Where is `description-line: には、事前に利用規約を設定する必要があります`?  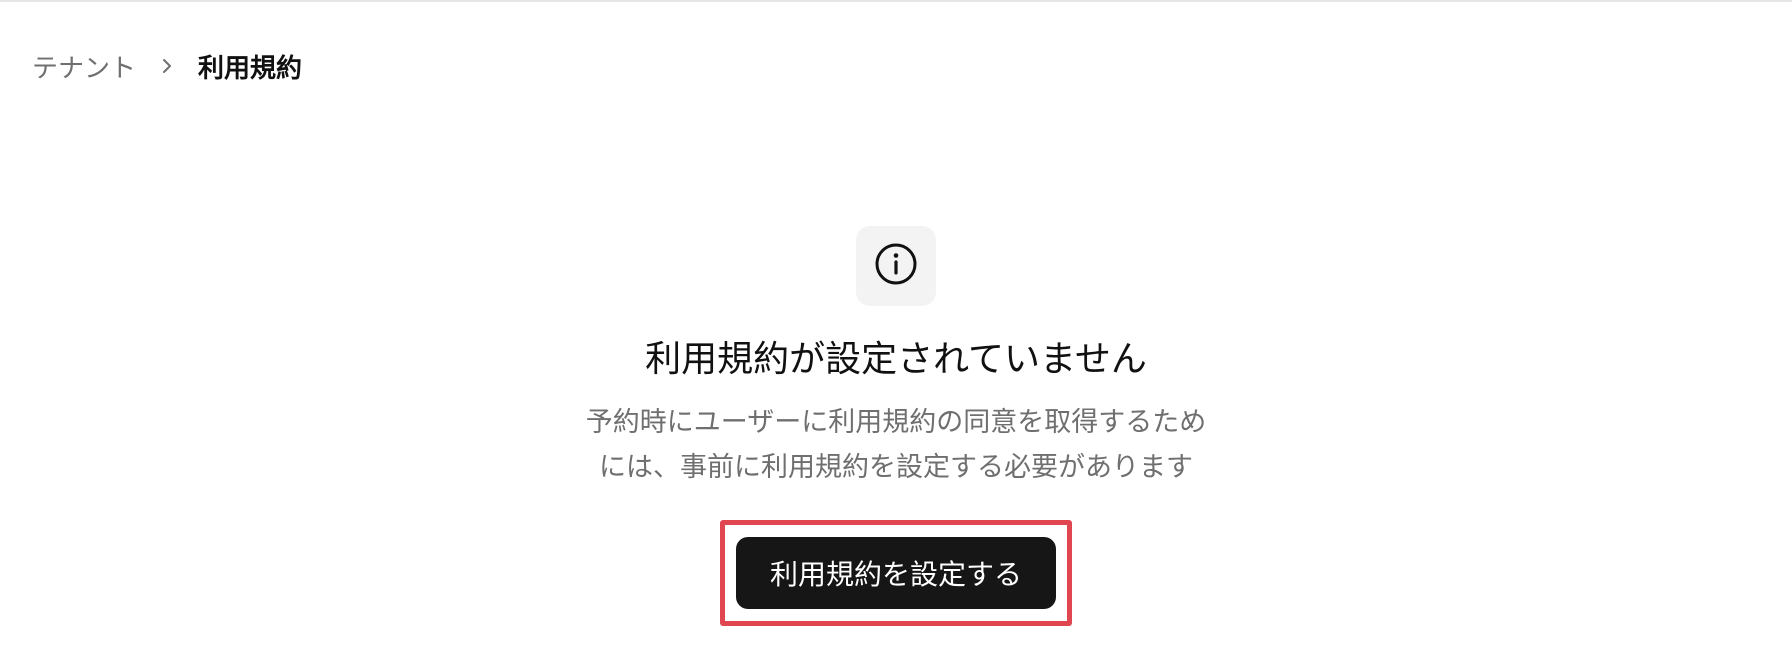 description-line: には、事前に利用規約を設定する必要があります is located at coordinates (896, 467).